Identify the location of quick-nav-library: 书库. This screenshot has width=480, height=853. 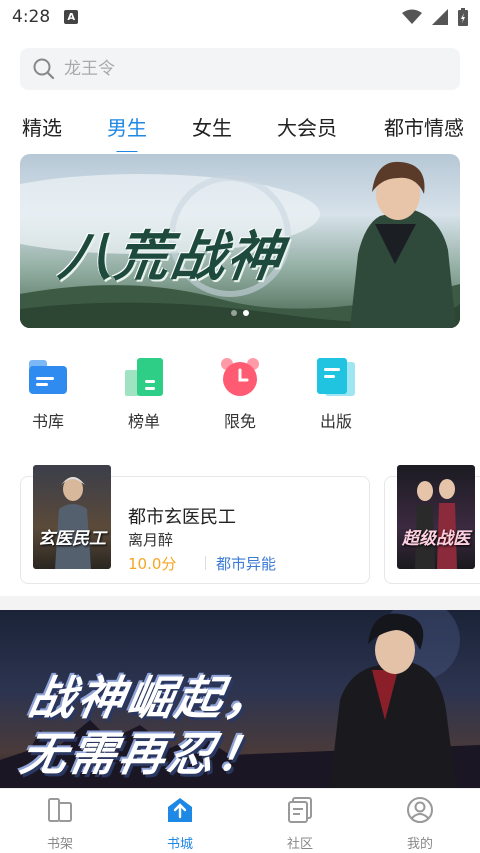
(48, 394).